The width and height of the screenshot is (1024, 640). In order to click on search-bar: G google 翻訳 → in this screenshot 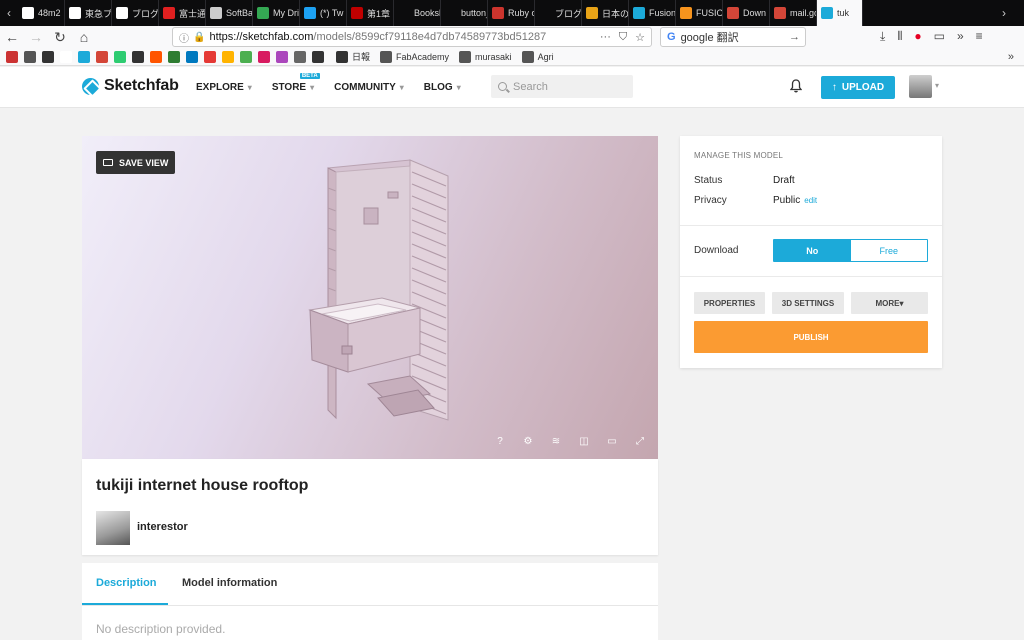, I will do `click(733, 37)`.